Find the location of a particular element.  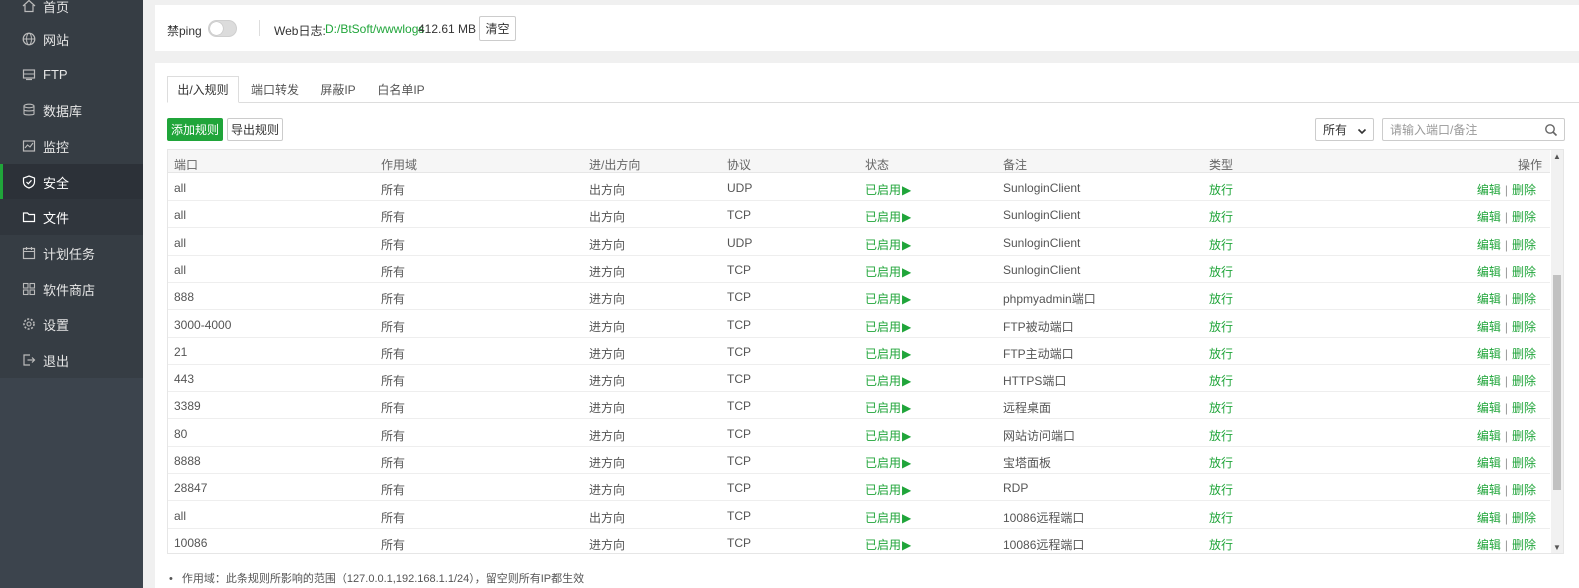

sidebar: 首页 网站 FTP 数据库 监控 安全 文件 计划任务 软件商店 设置 退出 is located at coordinates (71, 294).